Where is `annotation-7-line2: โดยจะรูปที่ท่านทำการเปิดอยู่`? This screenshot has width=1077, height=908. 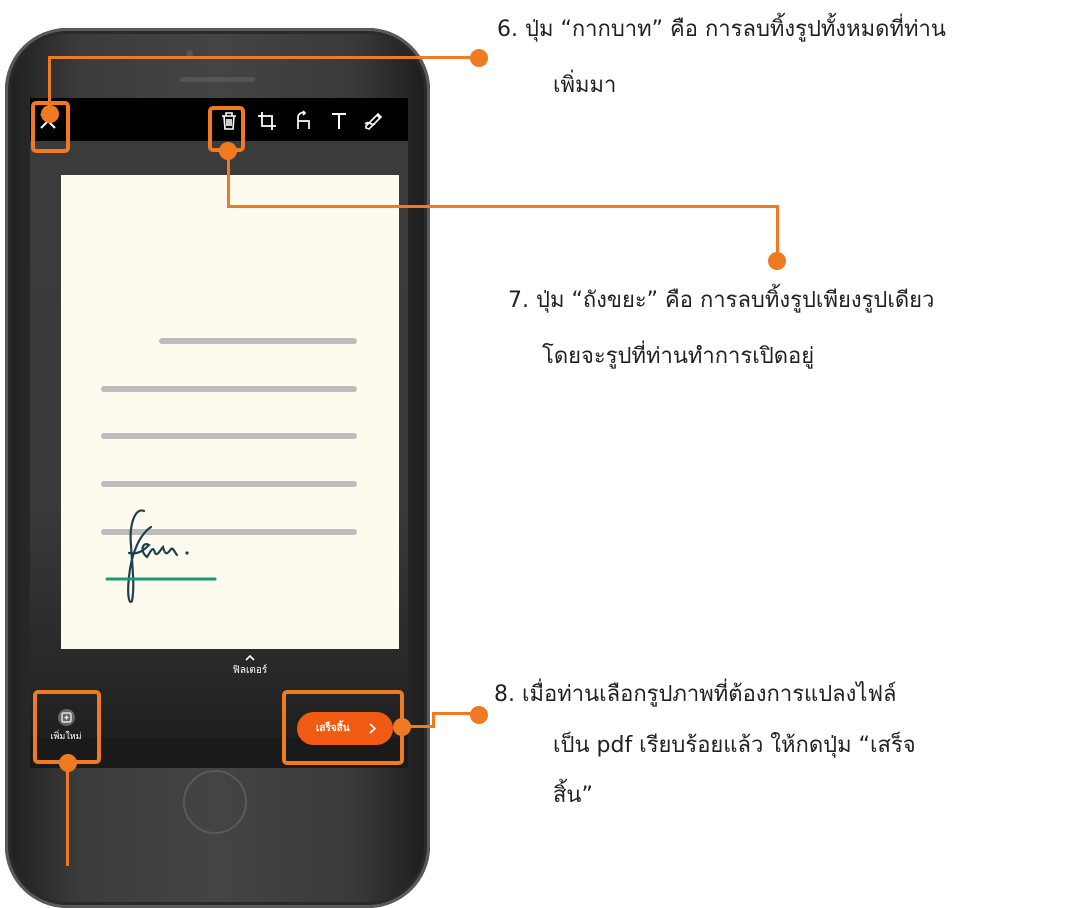 annotation-7-line2: โดยจะรูปที่ท่านทำการเปิดอยู่ is located at coordinates (678, 356).